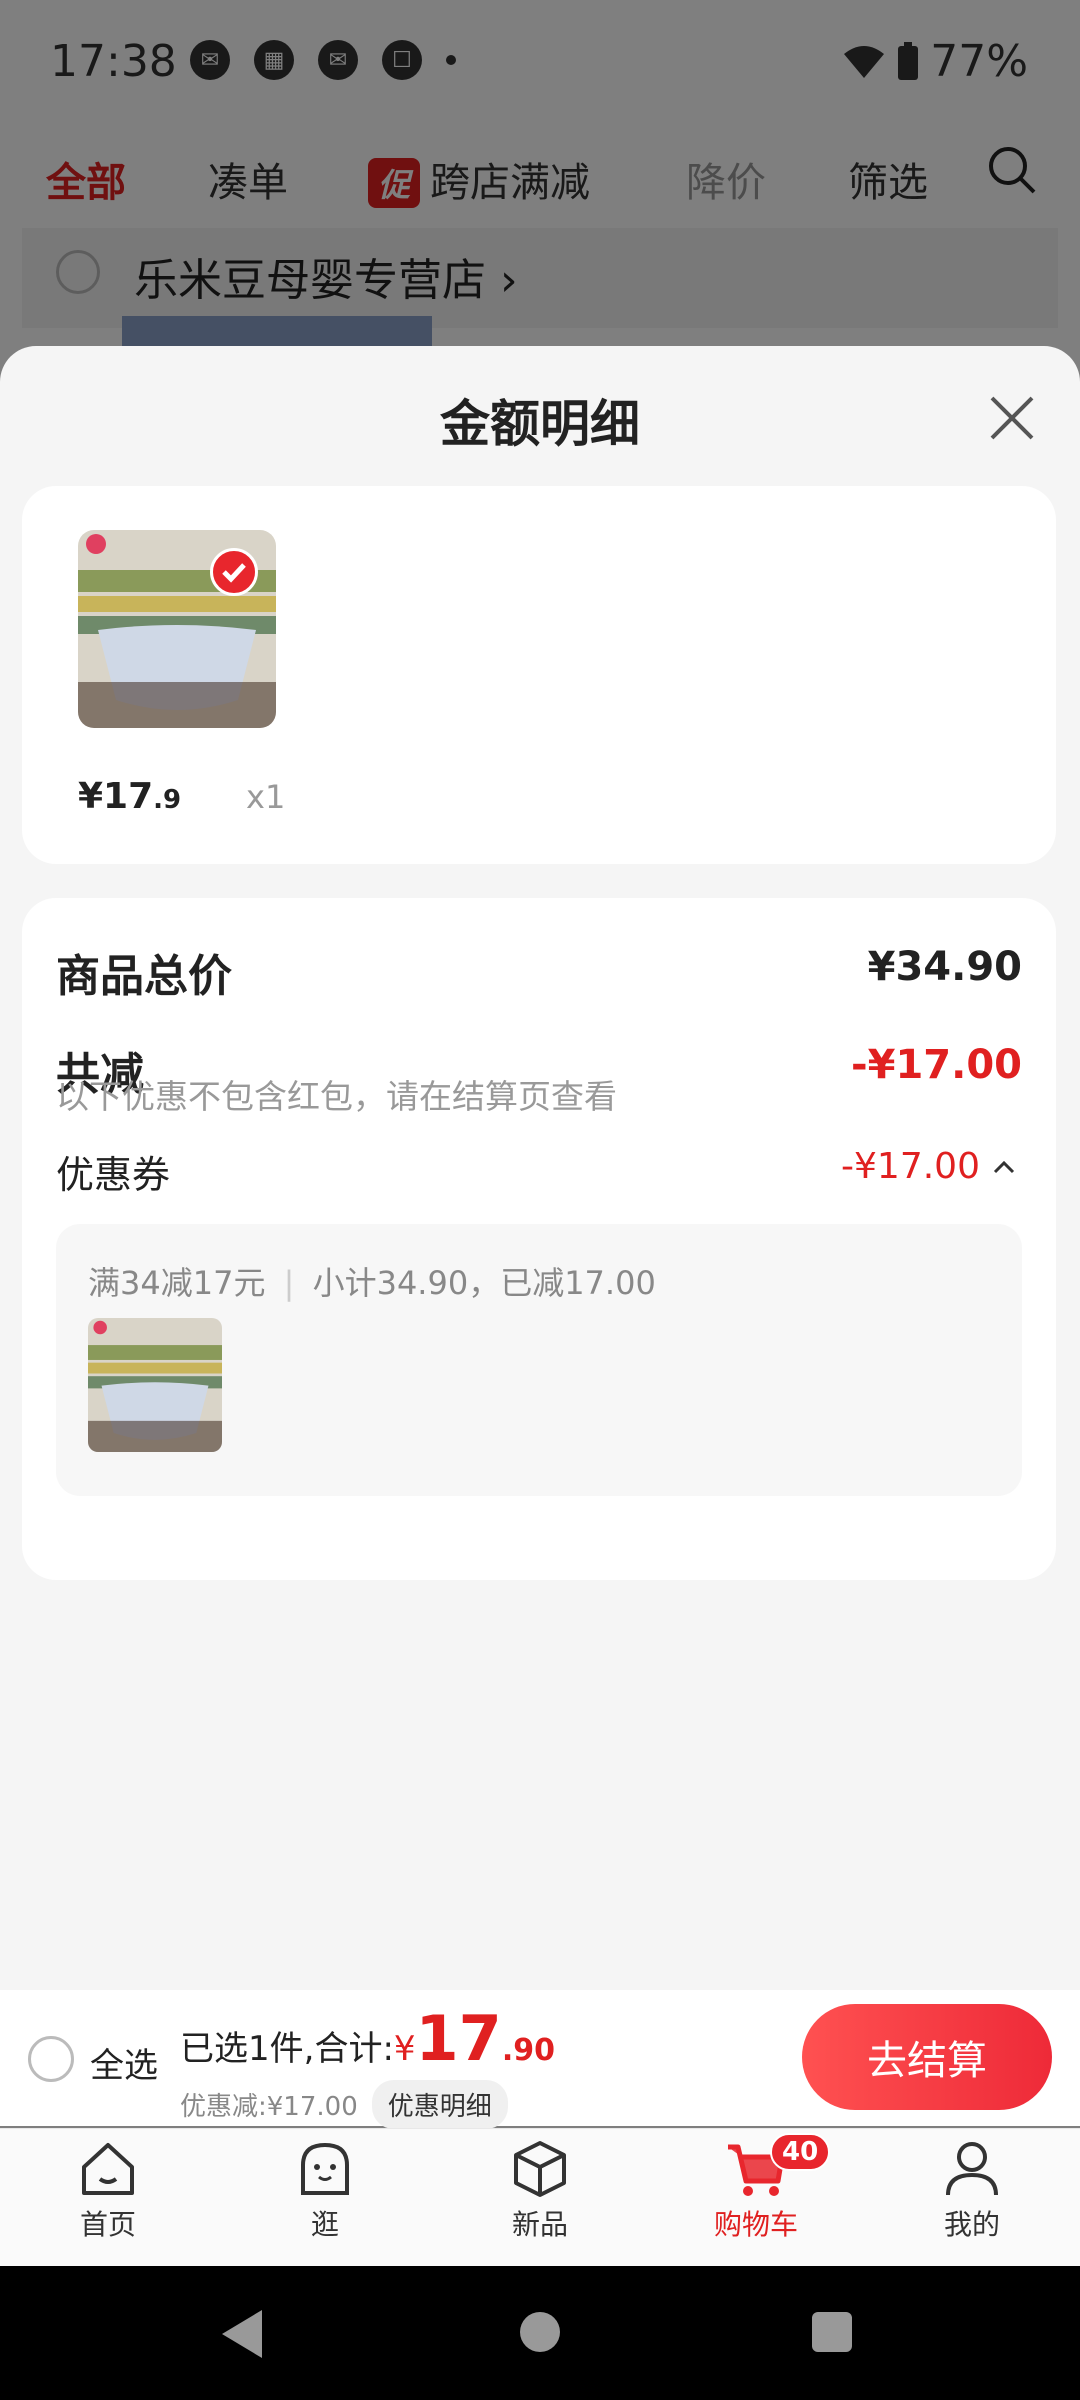 This screenshot has height=2400, width=1080. Describe the element at coordinates (439, 2104) in the screenshot. I see `discount-detail-button: 优惠明细` at that location.